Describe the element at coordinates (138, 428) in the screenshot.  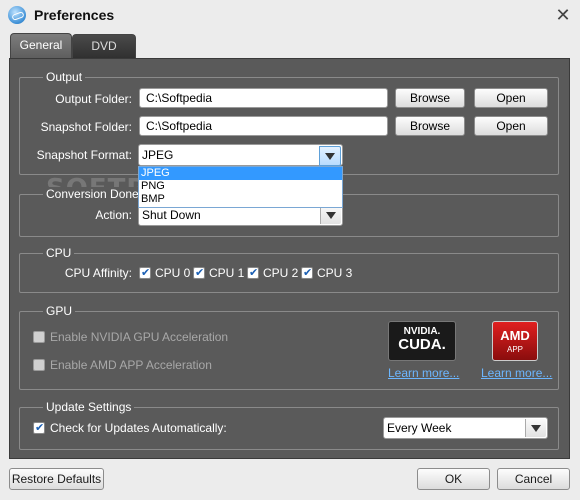
I see `auto-update-label: Check for Updates Automatically:` at that location.